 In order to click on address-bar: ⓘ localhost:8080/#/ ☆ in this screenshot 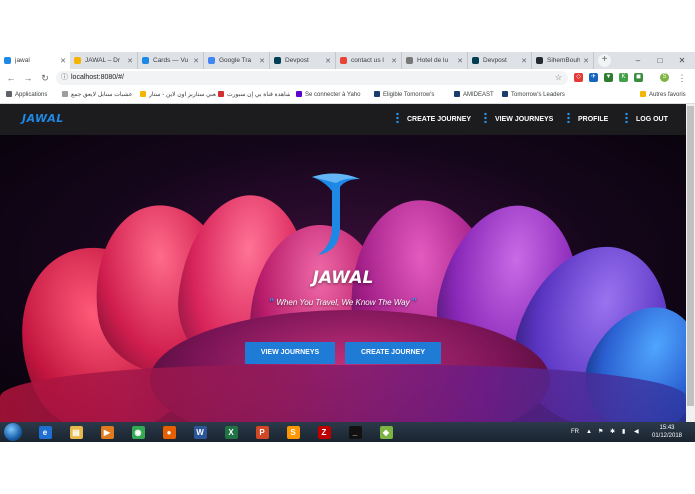, I will do `click(312, 78)`.